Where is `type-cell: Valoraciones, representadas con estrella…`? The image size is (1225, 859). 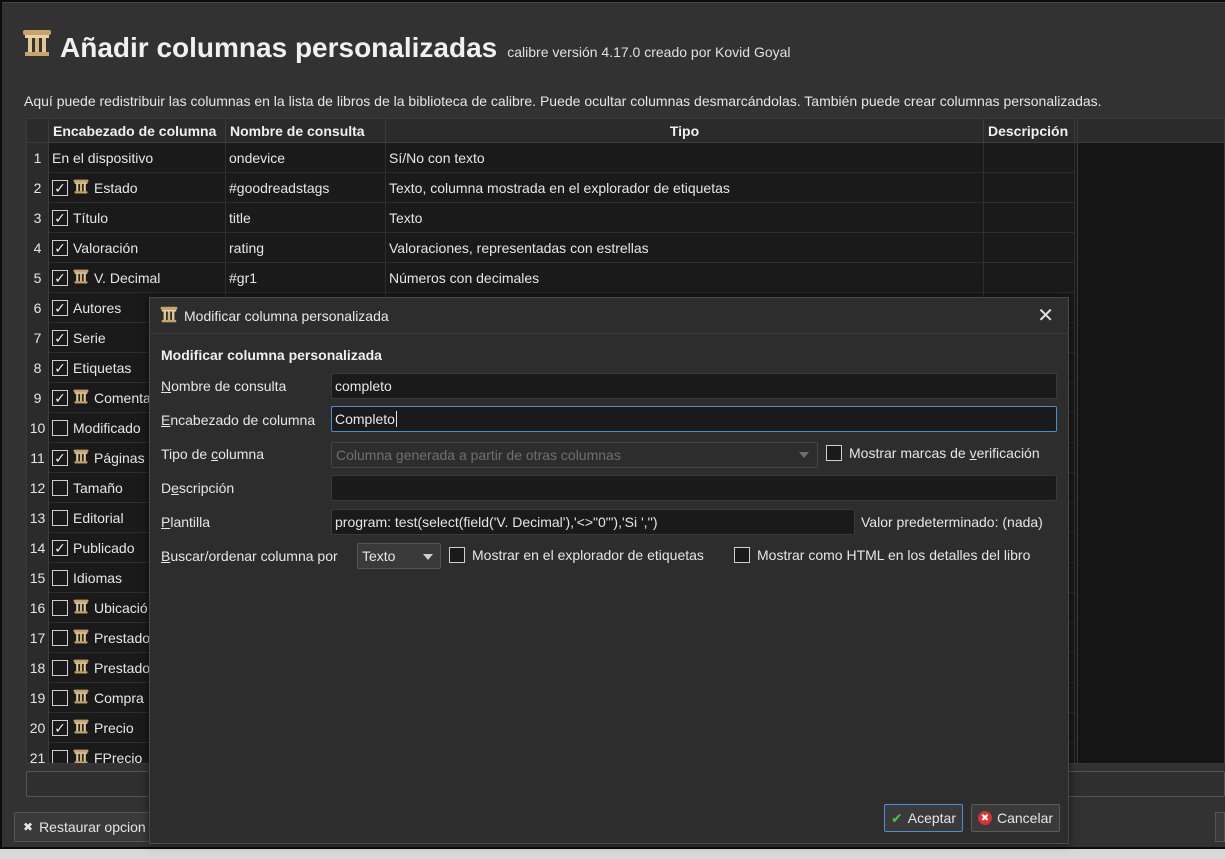 type-cell: Valoraciones, representadas con estrella… is located at coordinates (685, 247).